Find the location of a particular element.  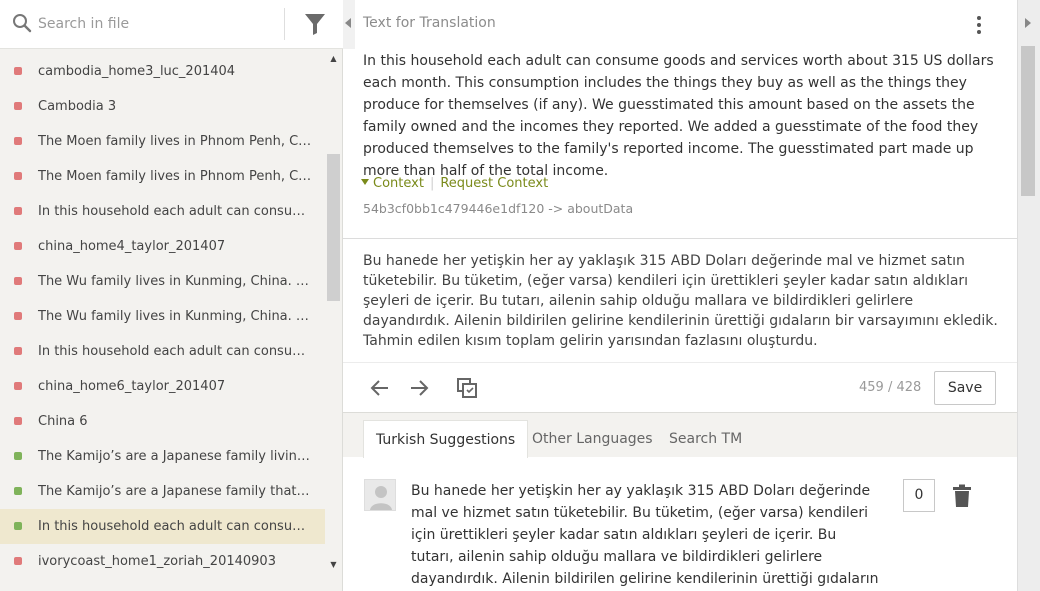

search-bar is located at coordinates (171, 24).